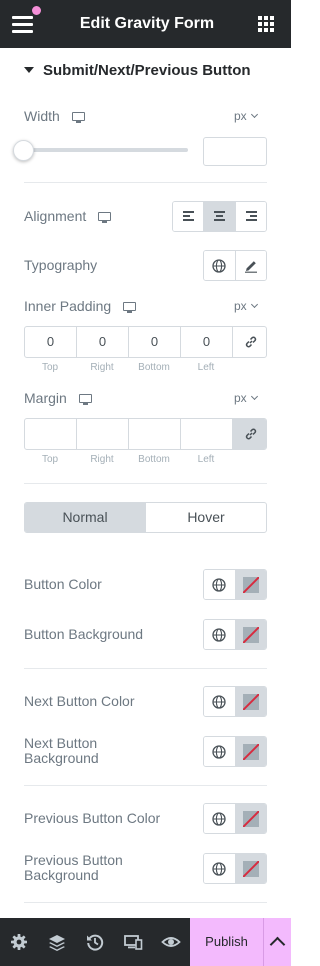  What do you see at coordinates (68, 216) in the screenshot?
I see `alignment-label: Alignment` at bounding box center [68, 216].